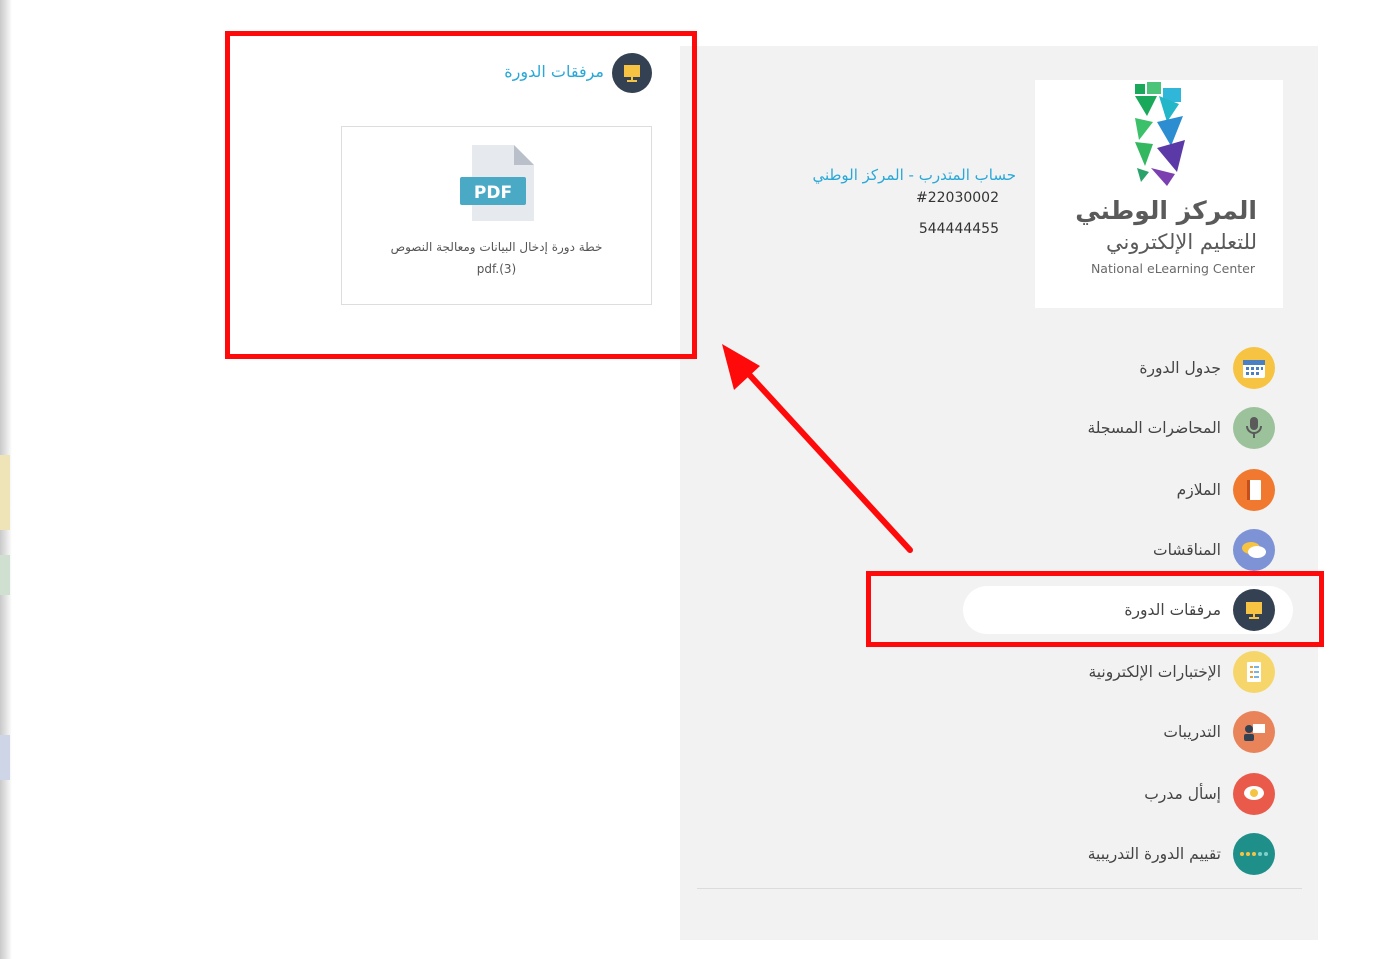 The image size is (1391, 959). I want to click on annotation-highlight-menu-item, so click(1095, 609).